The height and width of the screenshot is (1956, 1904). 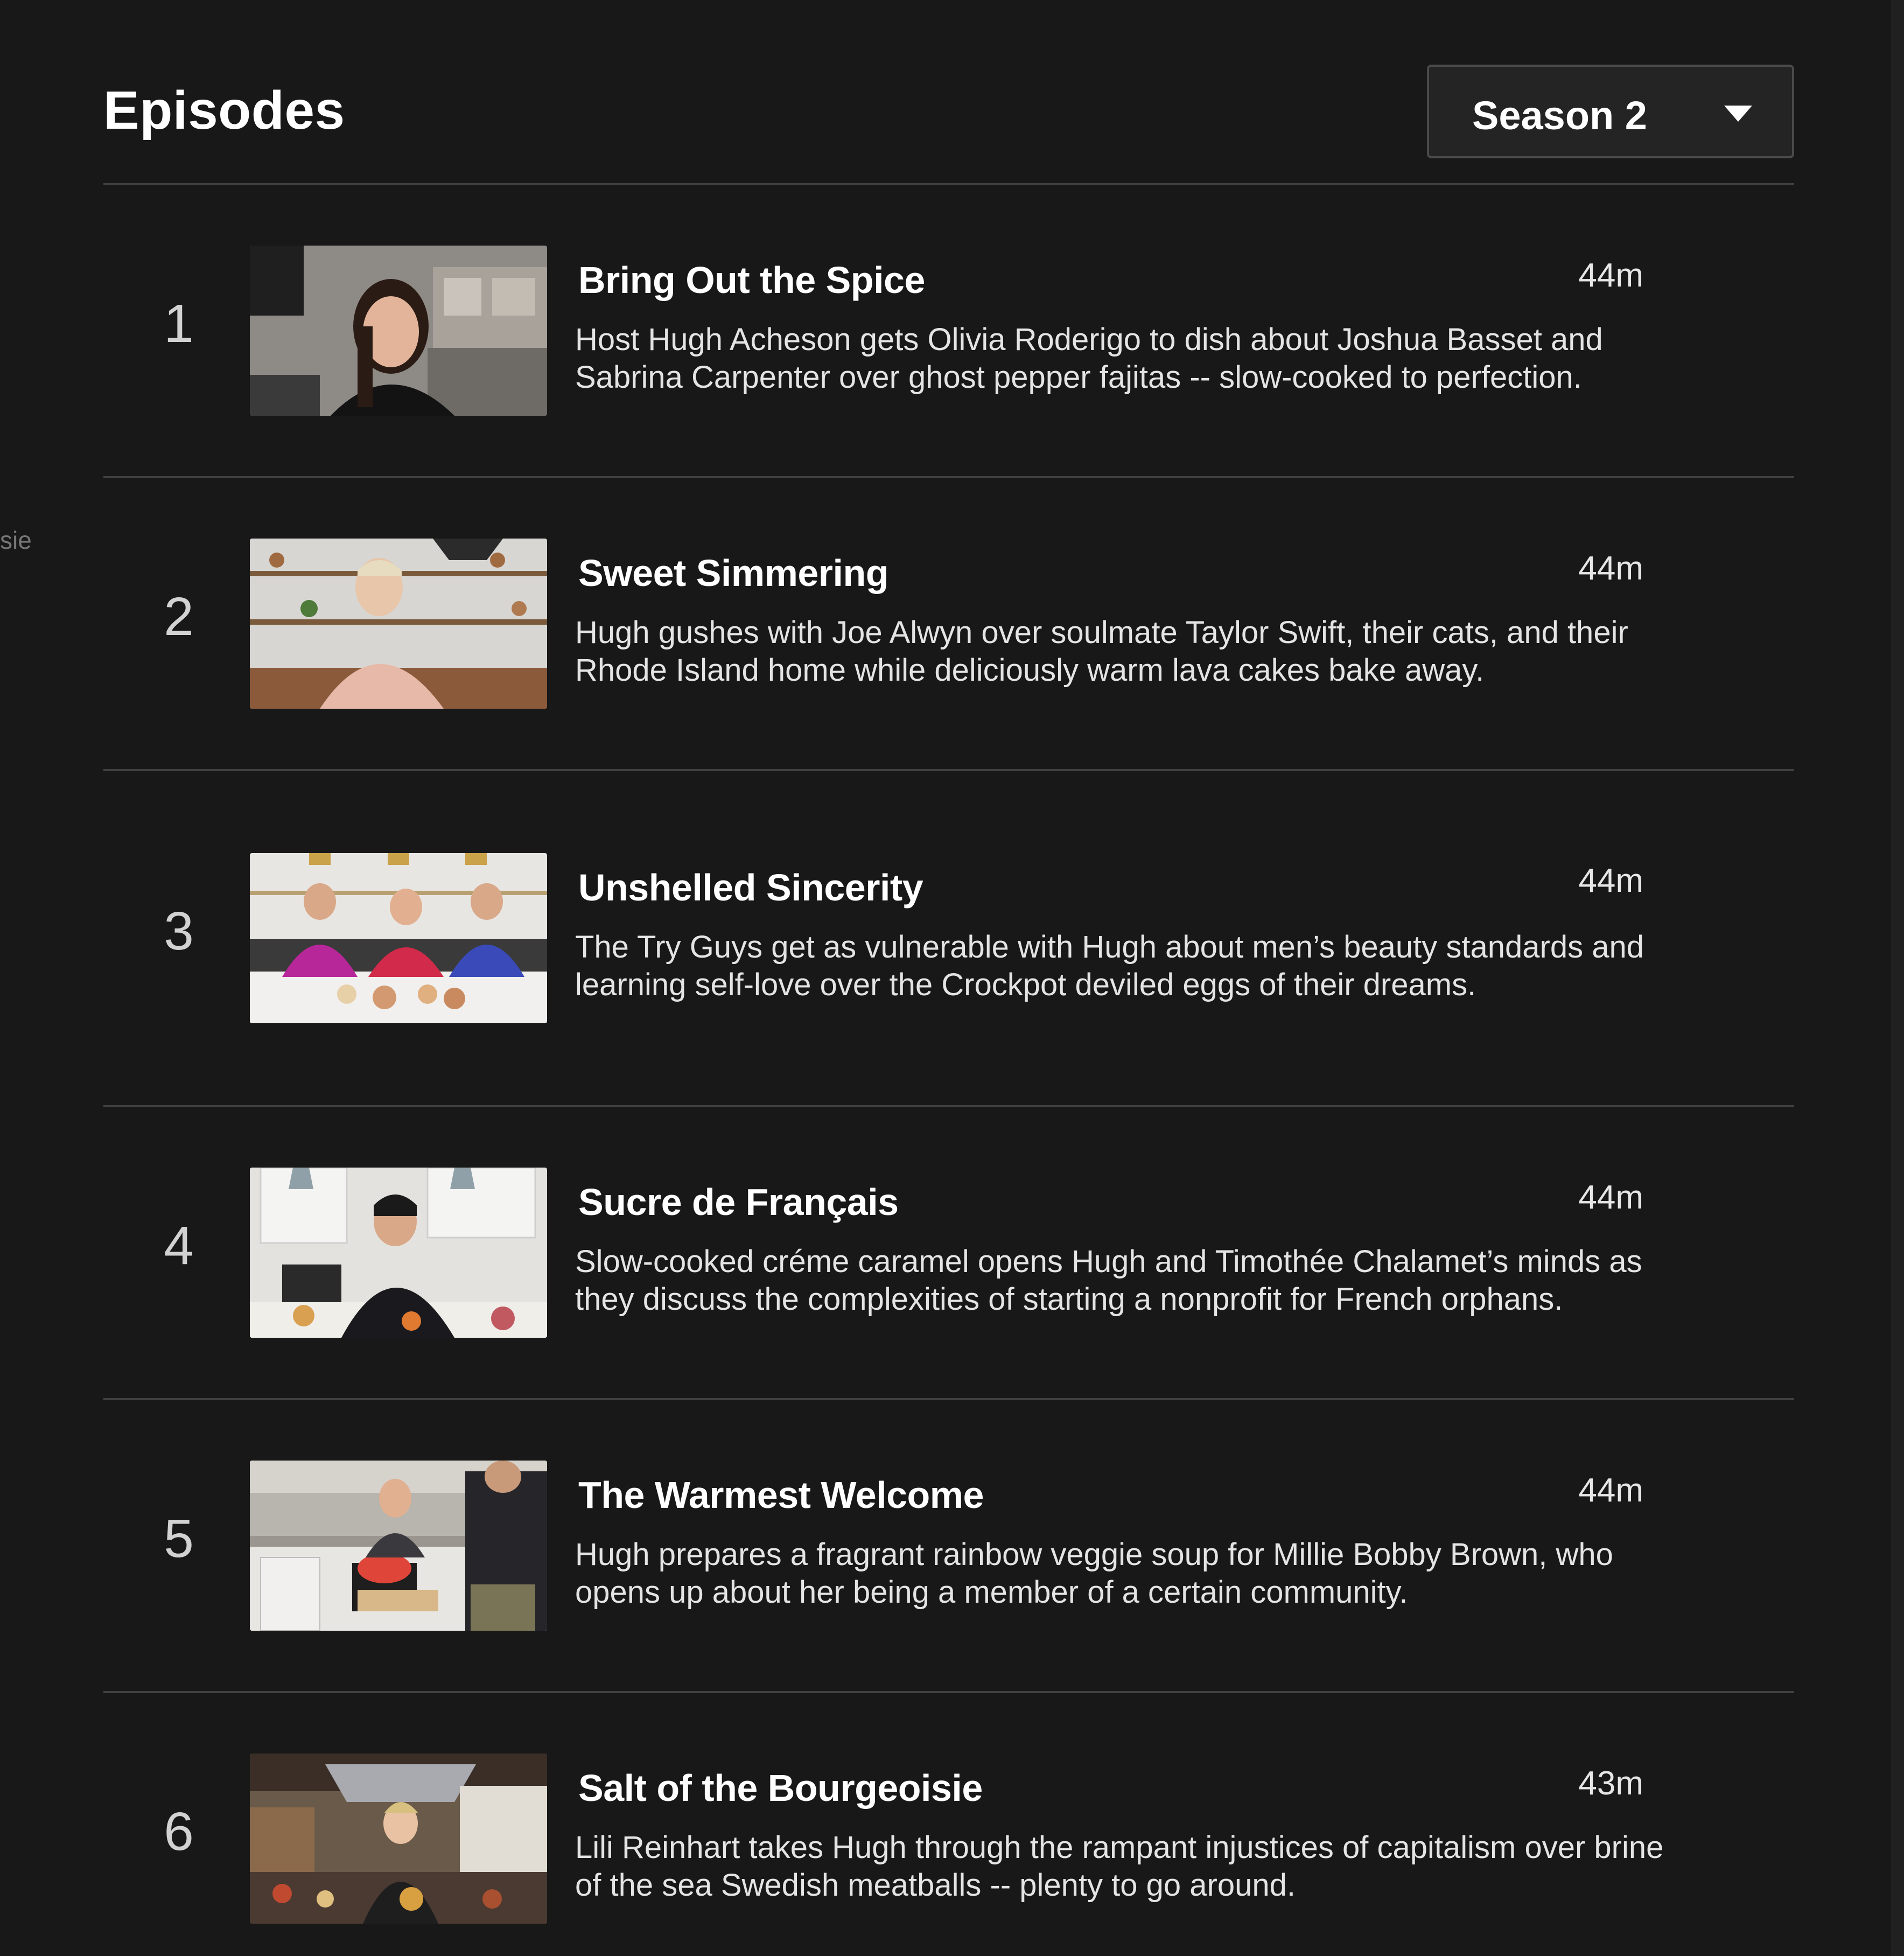 What do you see at coordinates (750, 888) in the screenshot?
I see `episode-title: Unshelled Sincerity` at bounding box center [750, 888].